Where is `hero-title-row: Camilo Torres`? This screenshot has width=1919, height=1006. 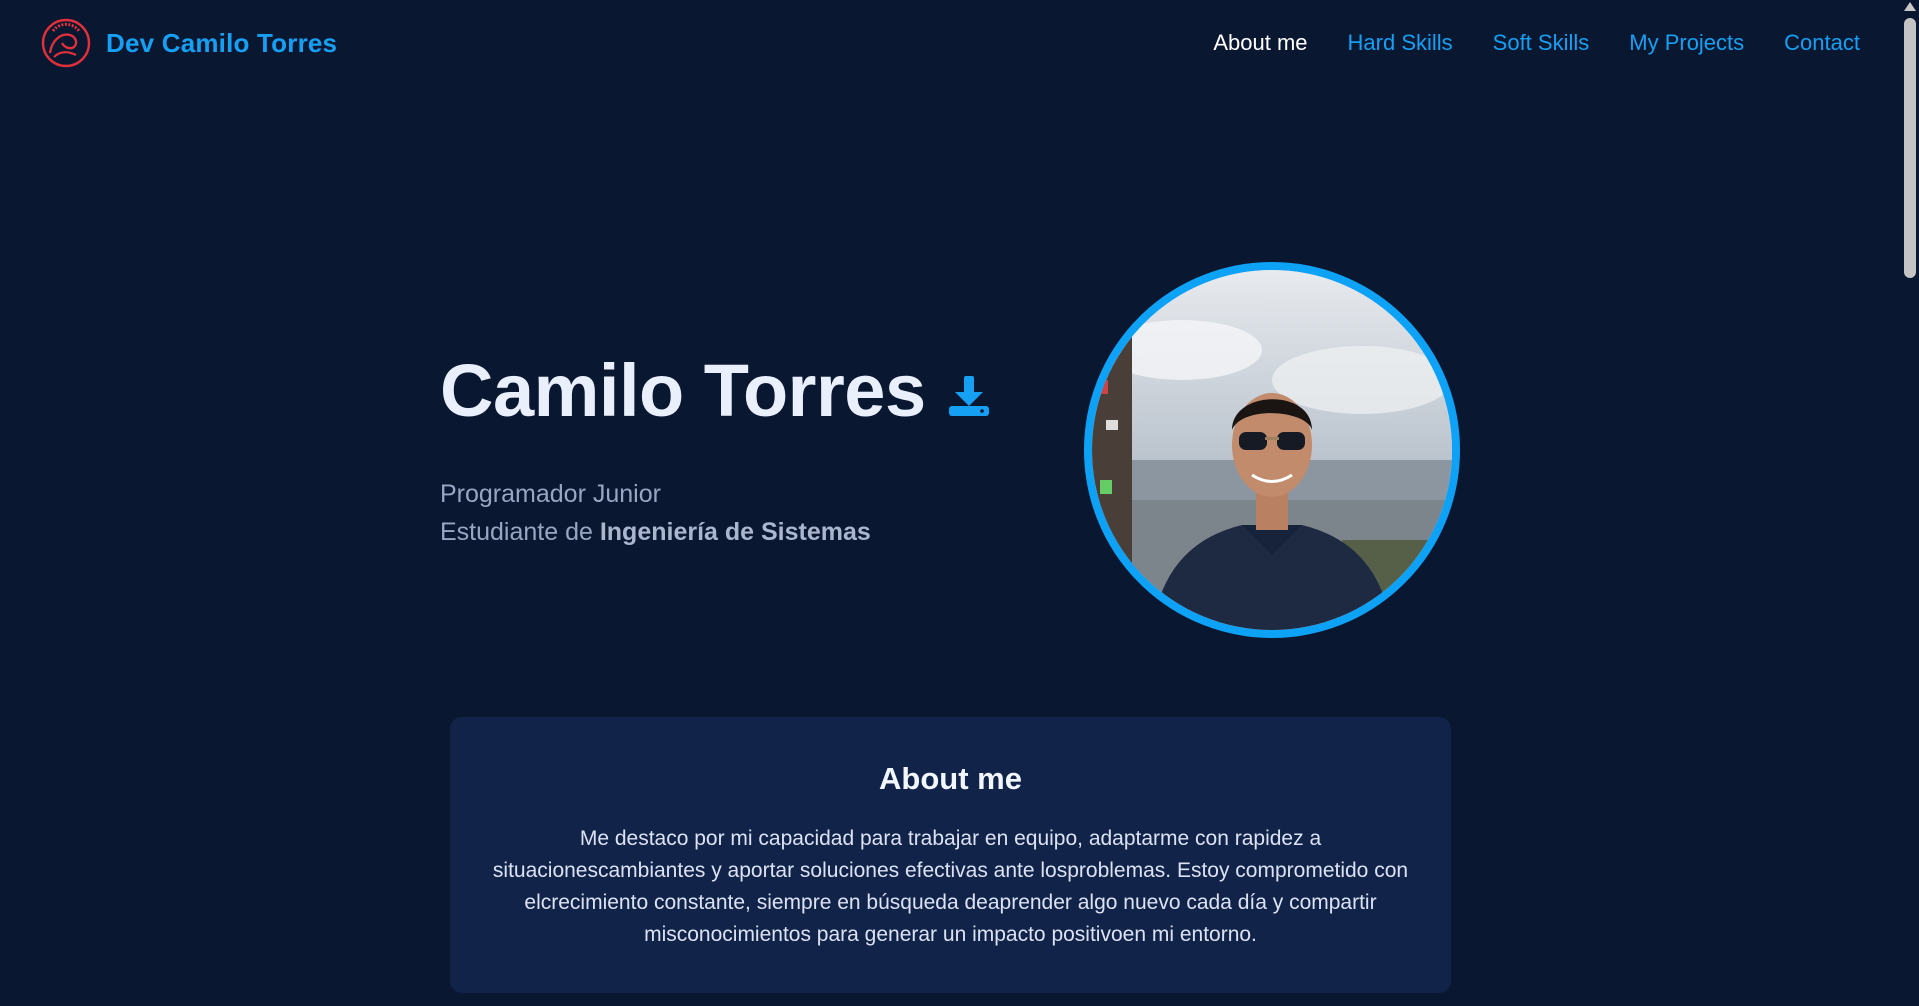
hero-title-row: Camilo Torres is located at coordinates (716, 390).